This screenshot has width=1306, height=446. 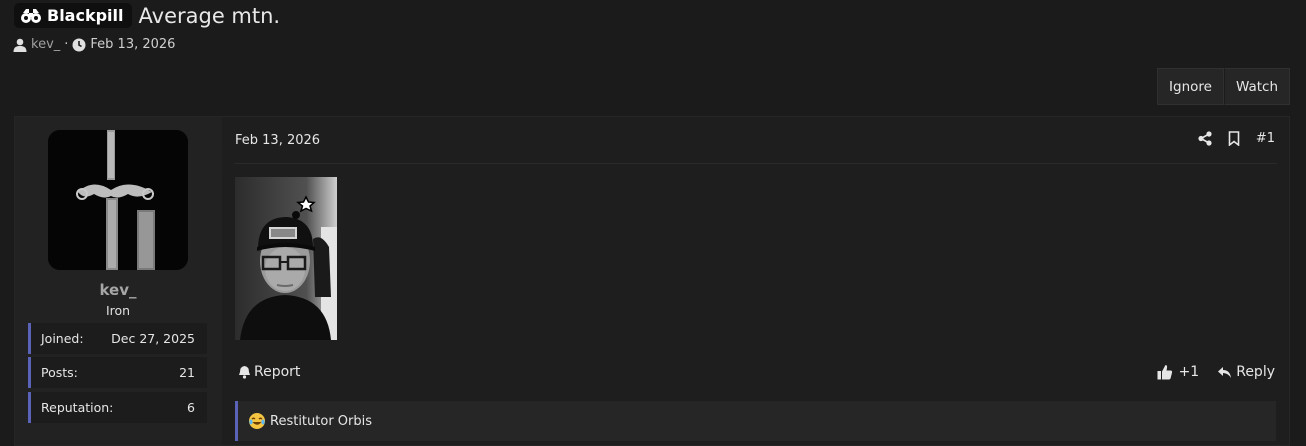 What do you see at coordinates (20, 45) in the screenshot?
I see `user-icon` at bounding box center [20, 45].